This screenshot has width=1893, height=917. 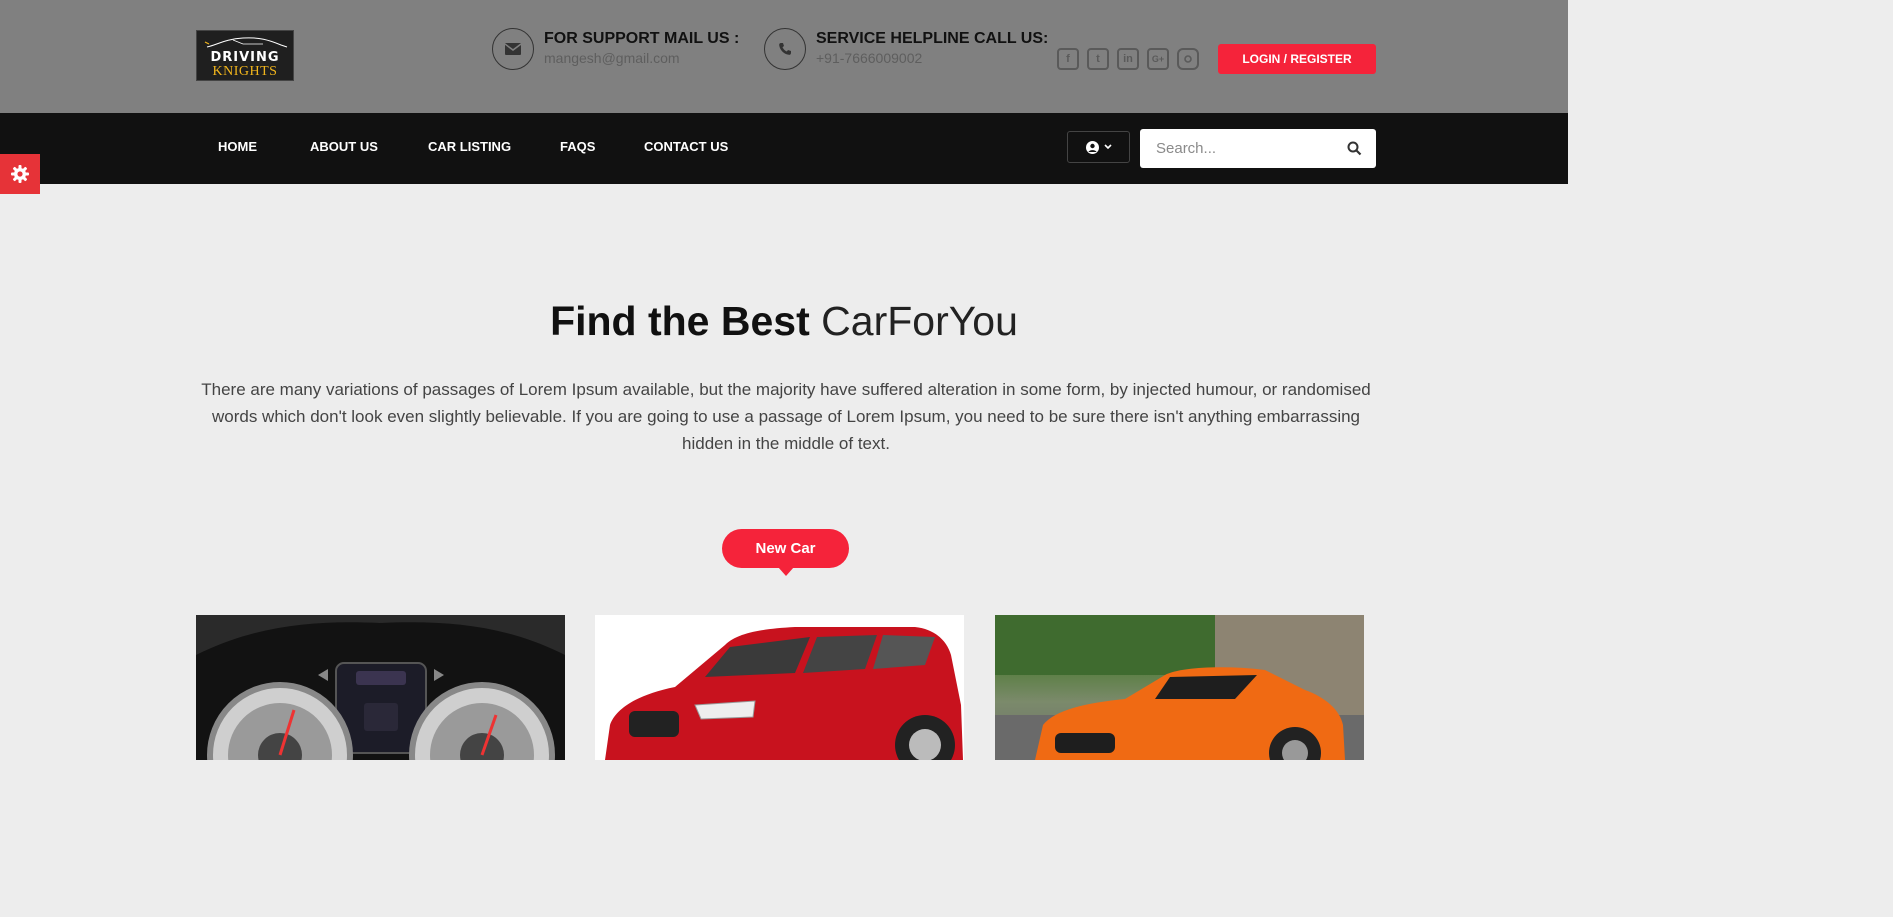 I want to click on page-title: Find the Best CarForYou, so click(x=784, y=321).